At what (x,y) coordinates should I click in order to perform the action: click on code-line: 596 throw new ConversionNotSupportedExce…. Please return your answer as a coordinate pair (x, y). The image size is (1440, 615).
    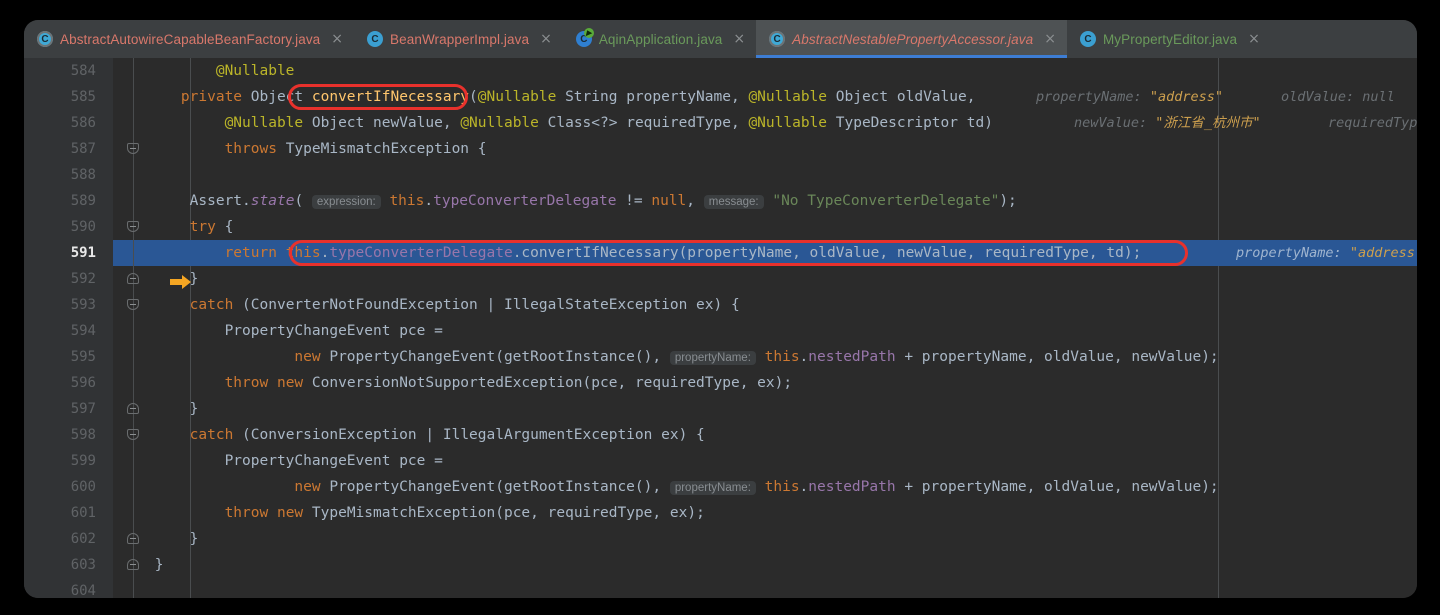
    Looking at the image, I should click on (720, 383).